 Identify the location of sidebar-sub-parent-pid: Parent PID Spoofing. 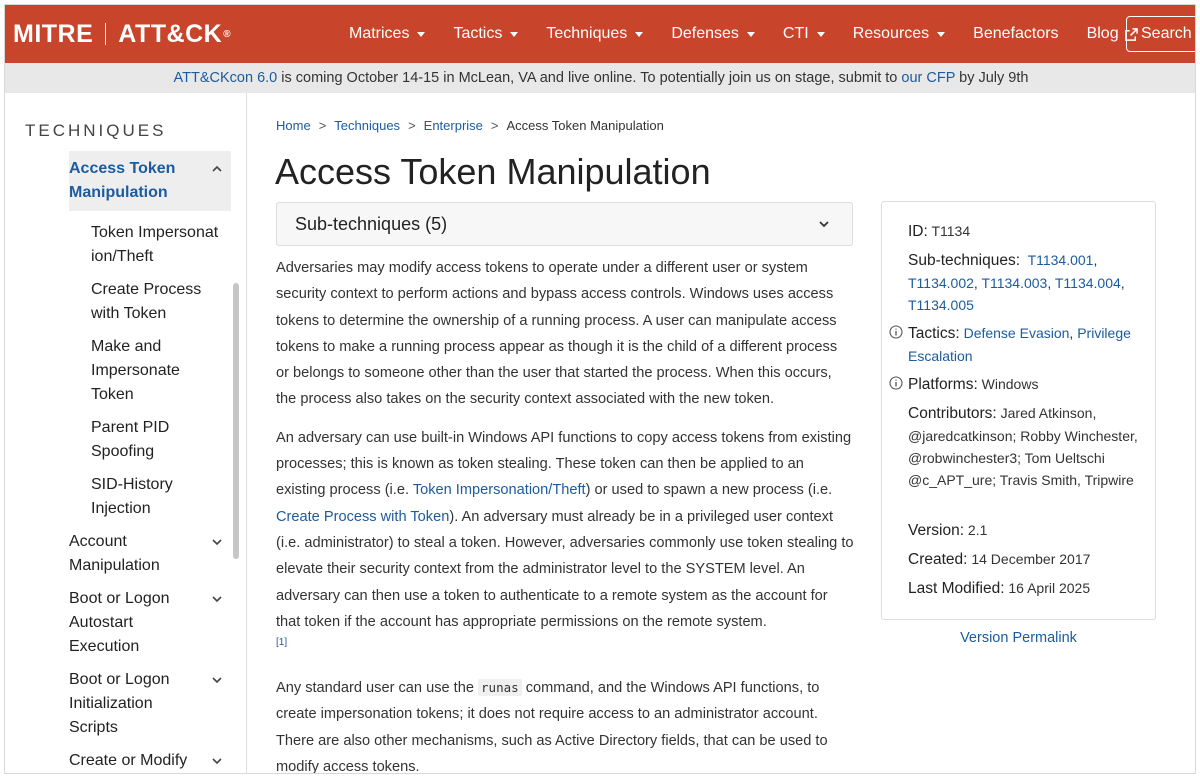
(141, 440).